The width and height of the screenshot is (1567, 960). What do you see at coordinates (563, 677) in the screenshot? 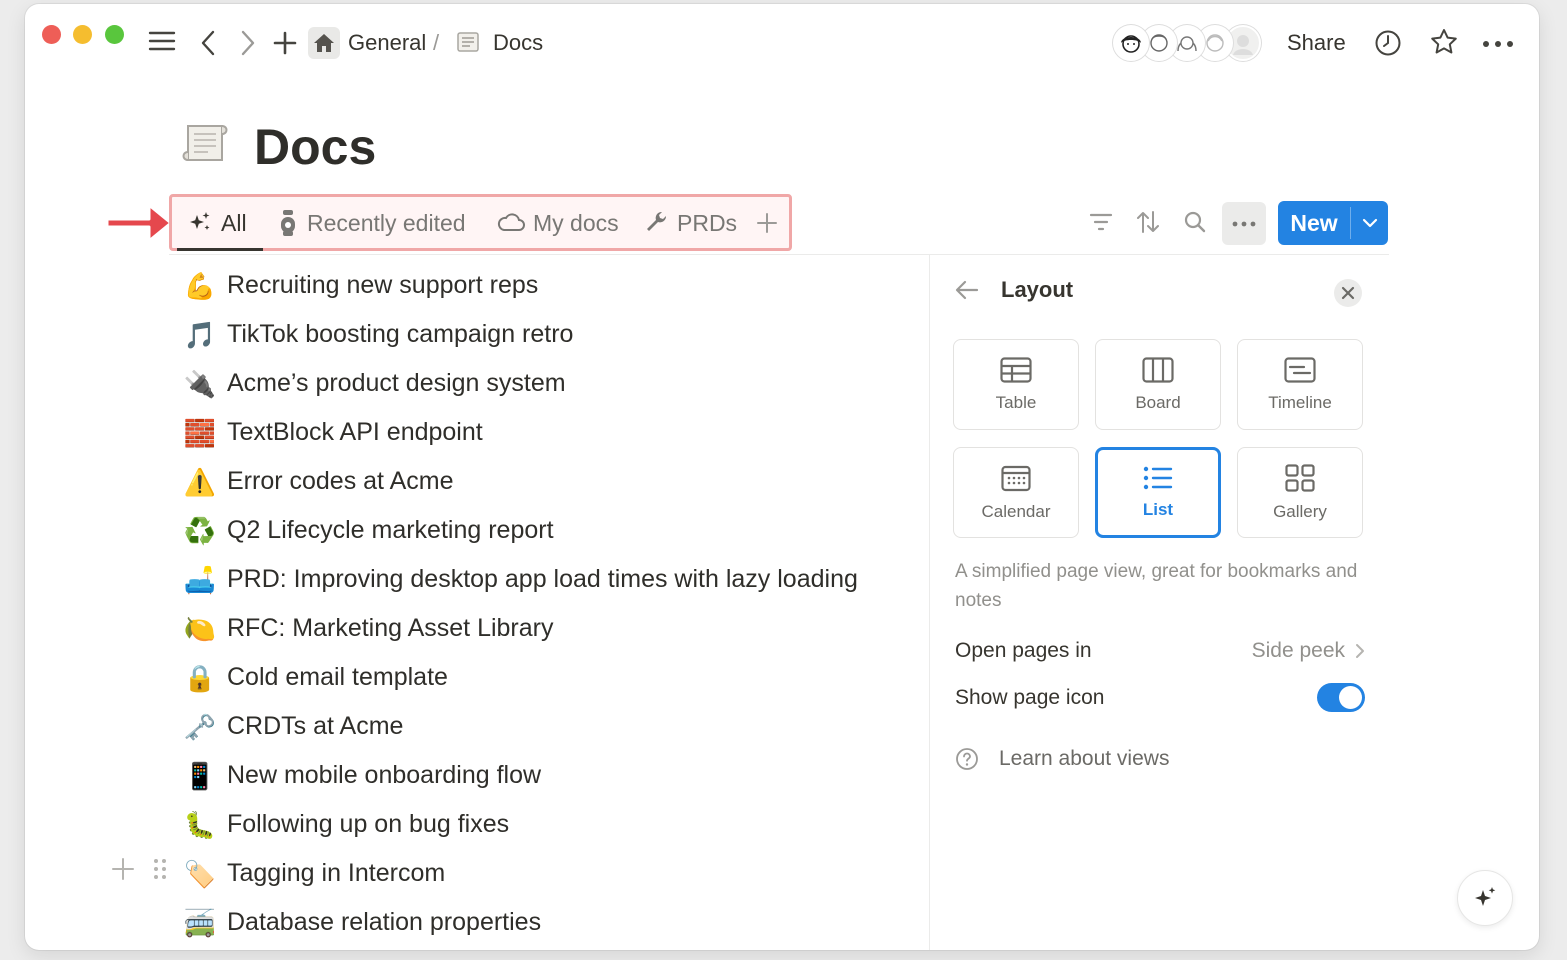
I see `list-item: 🔒 Cold email template` at bounding box center [563, 677].